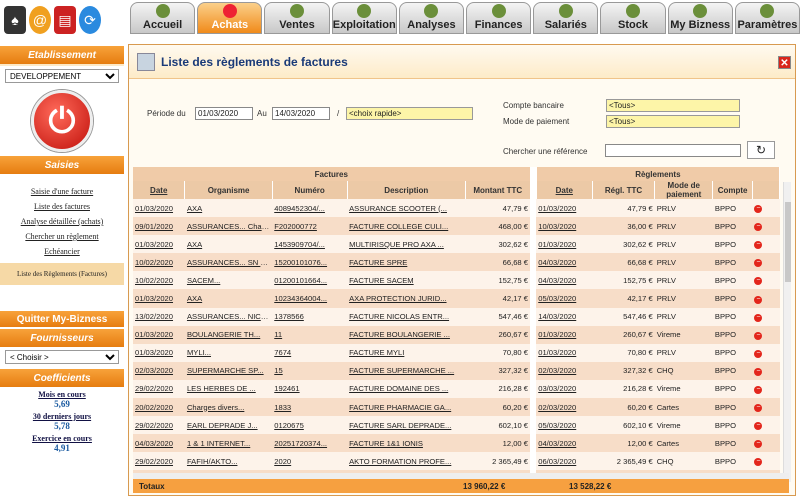 This screenshot has height=502, width=800. I want to click on at-icon: @, so click(40, 20).